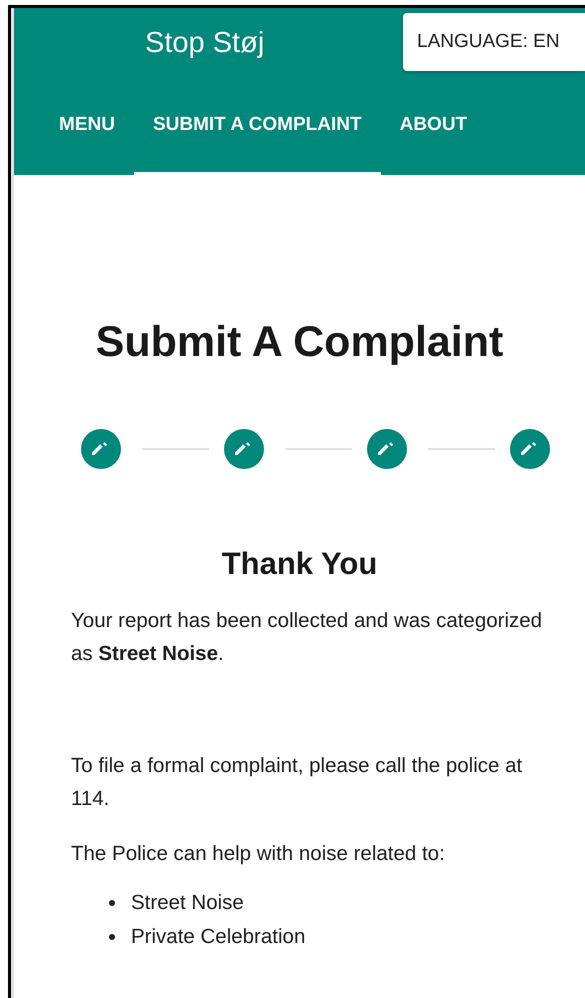  I want to click on app-title: Stop Støj, so click(204, 43).